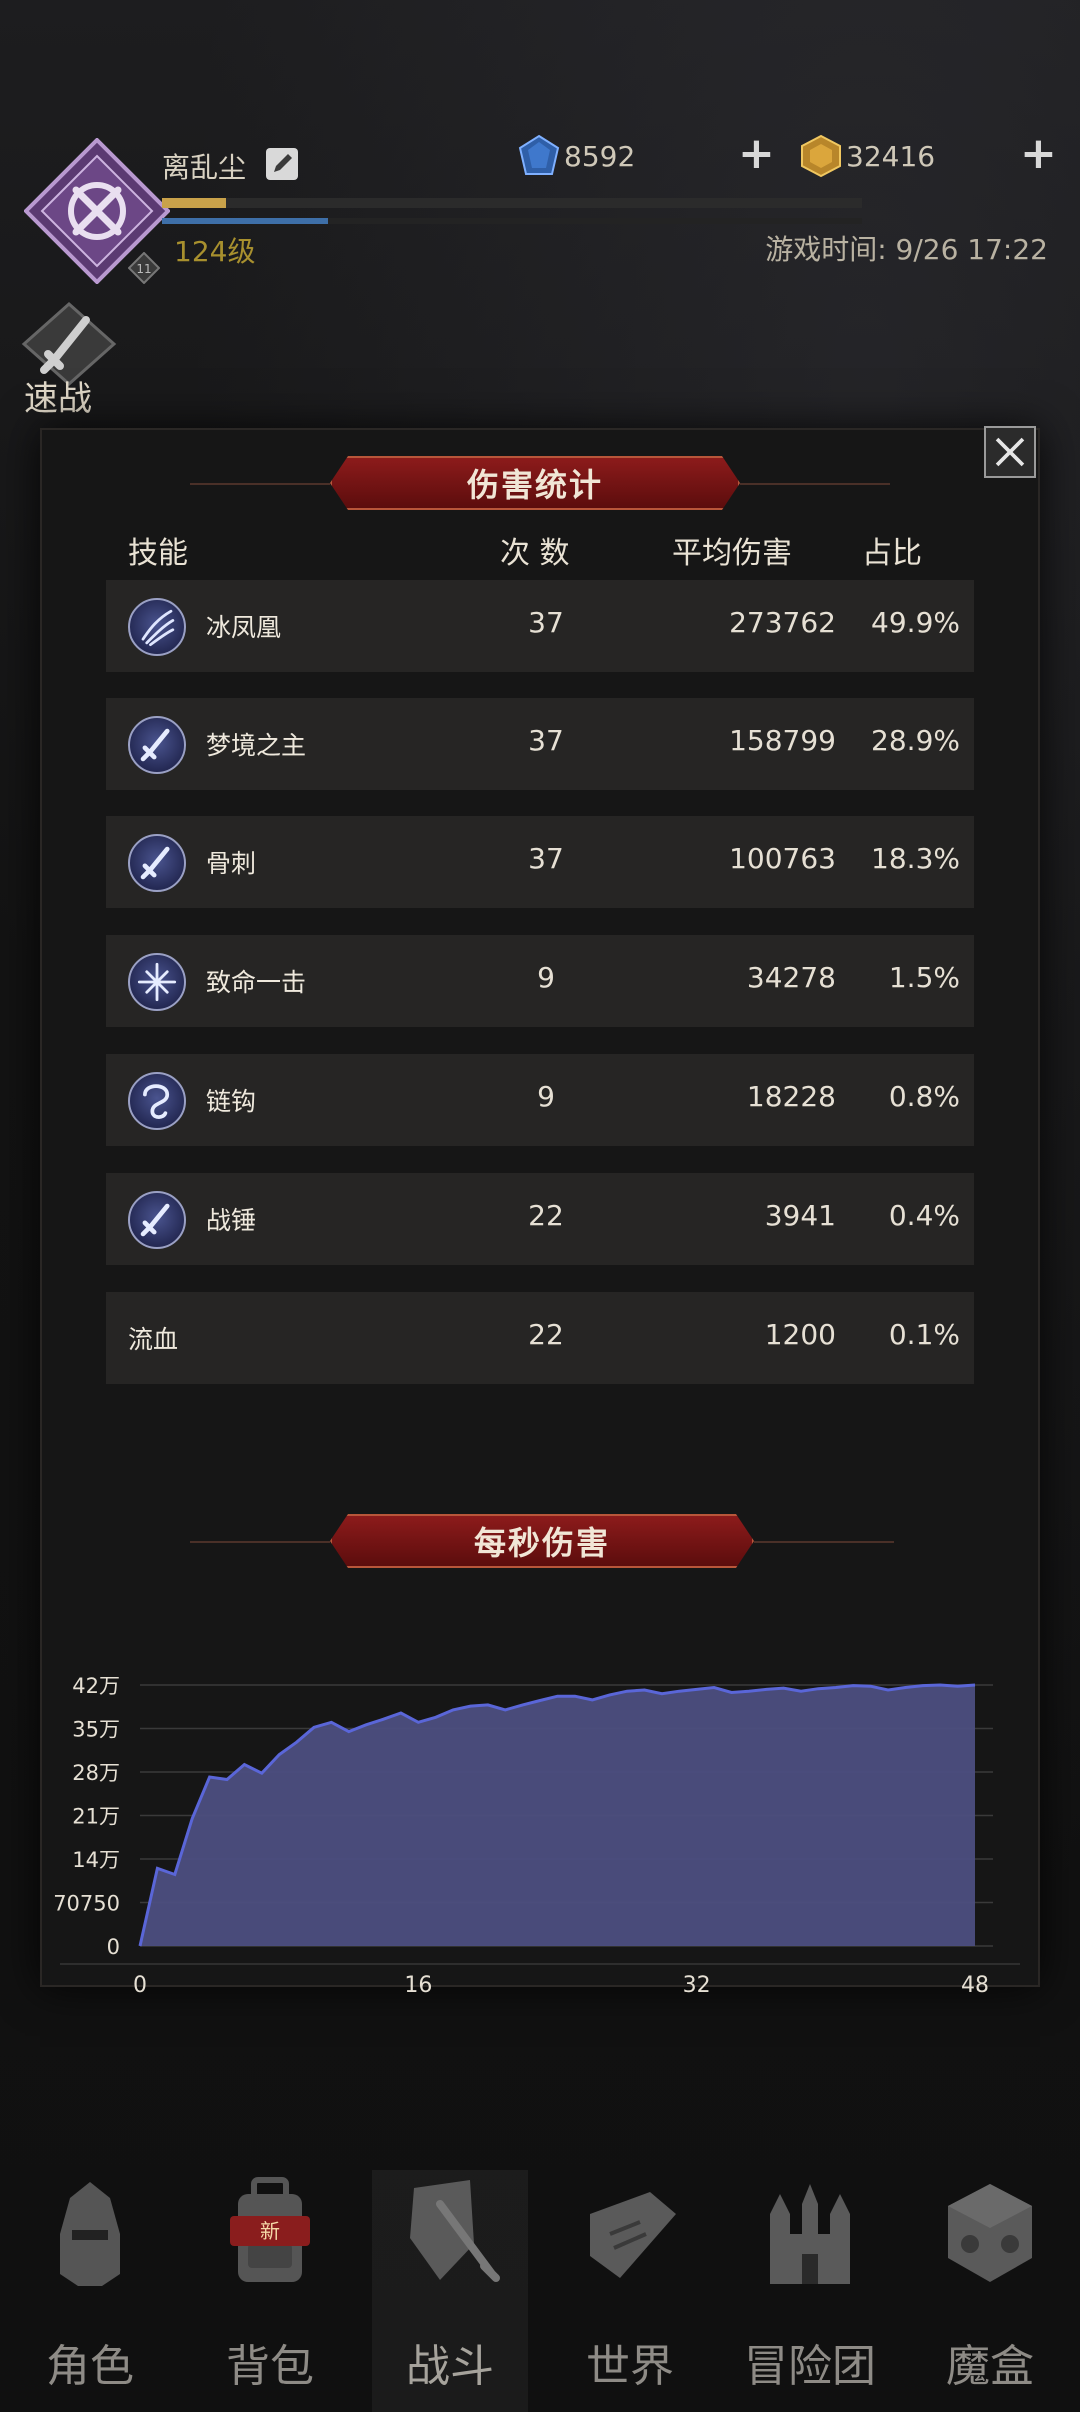 The width and height of the screenshot is (1080, 2412). I want to click on nav-item-magic-box: 魔盒, so click(990, 2291).